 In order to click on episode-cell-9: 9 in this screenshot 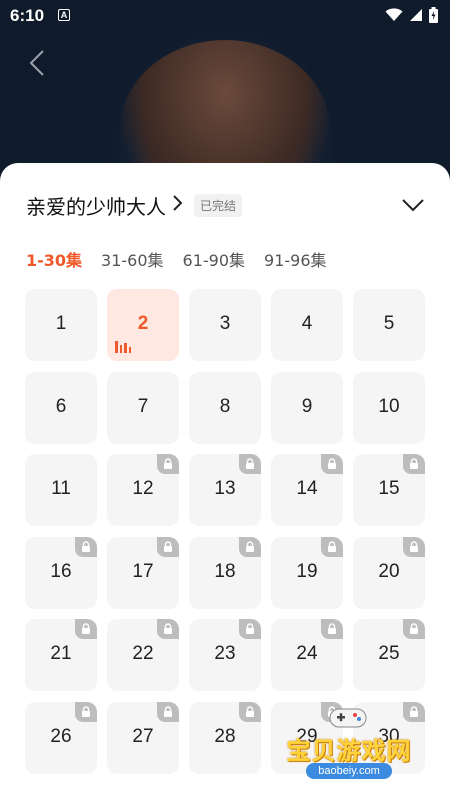, I will do `click(307, 408)`.